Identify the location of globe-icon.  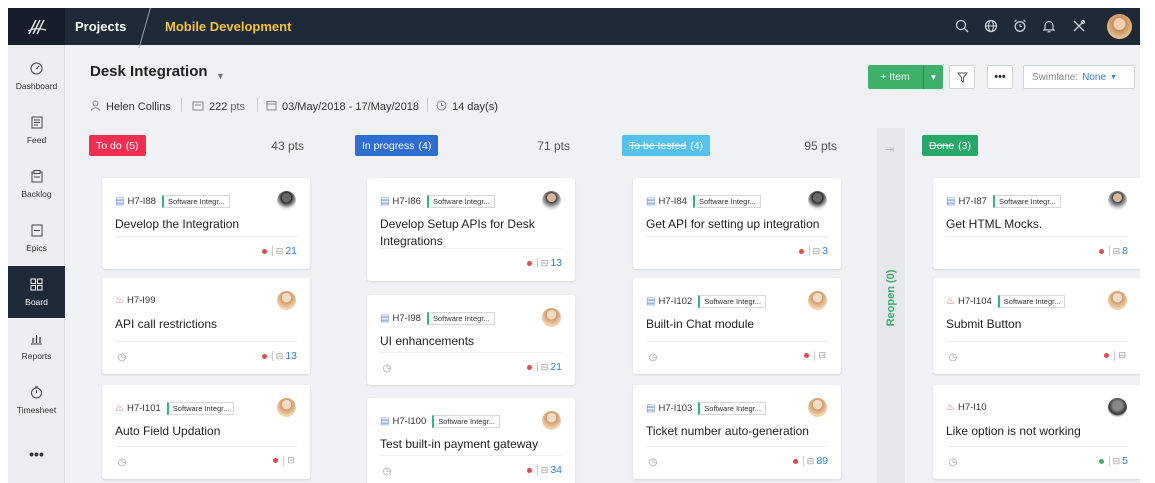
(991, 26).